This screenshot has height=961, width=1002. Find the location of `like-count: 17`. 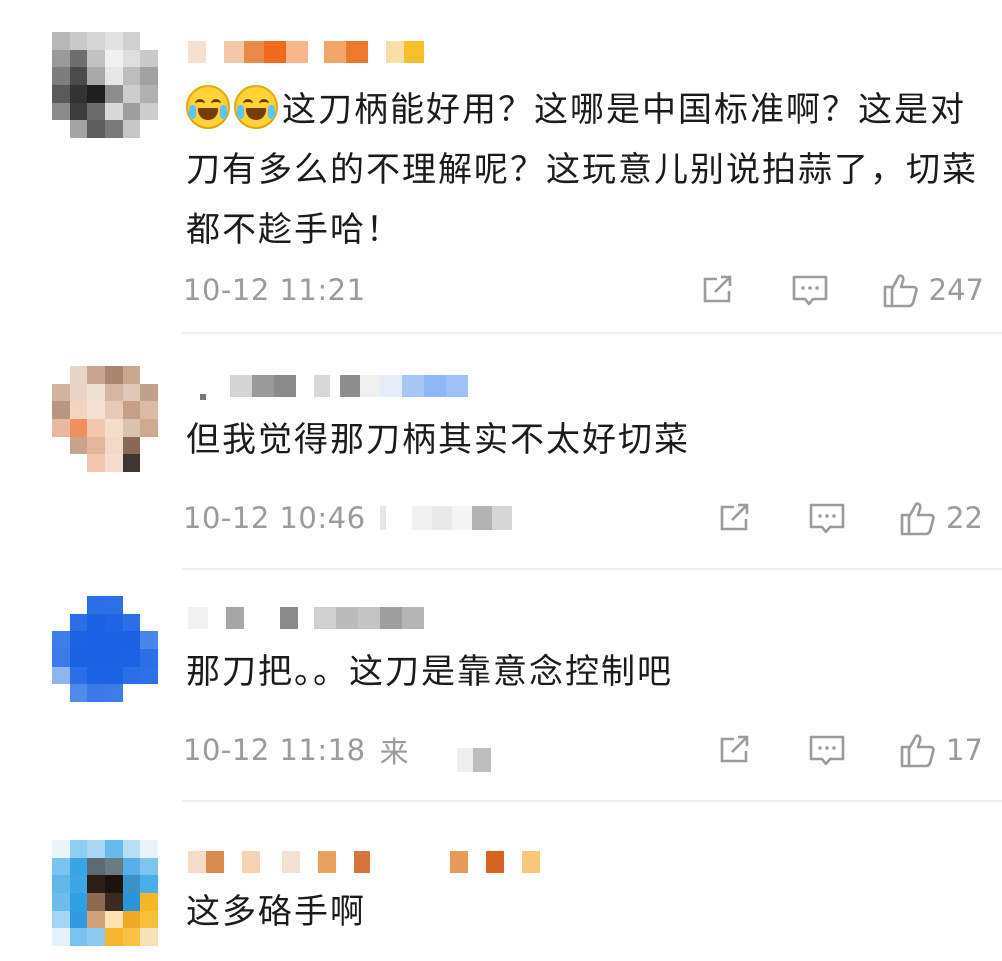

like-count: 17 is located at coordinates (964, 750).